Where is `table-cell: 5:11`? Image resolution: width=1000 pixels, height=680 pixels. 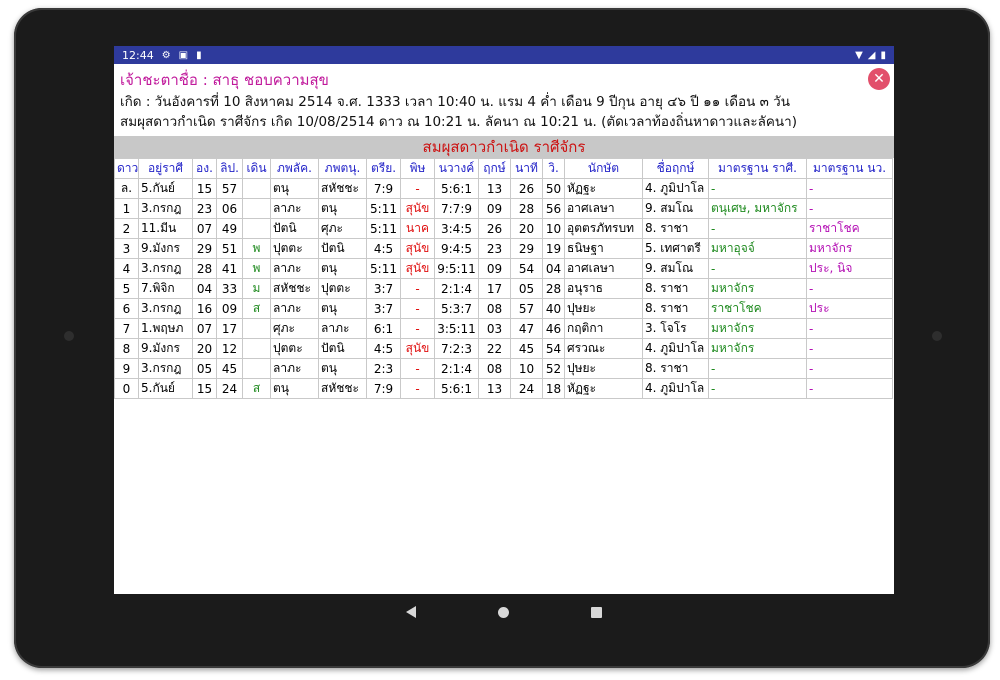 table-cell: 5:11 is located at coordinates (383, 268).